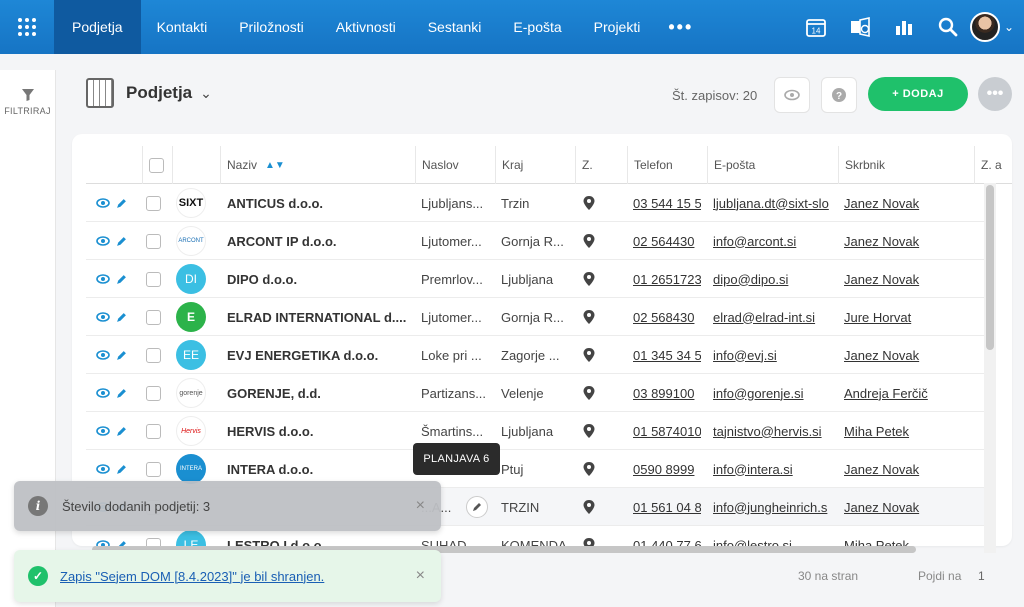  Describe the element at coordinates (271, 27) in the screenshot. I see `nav-item-priloznosti: Priložnosti` at that location.